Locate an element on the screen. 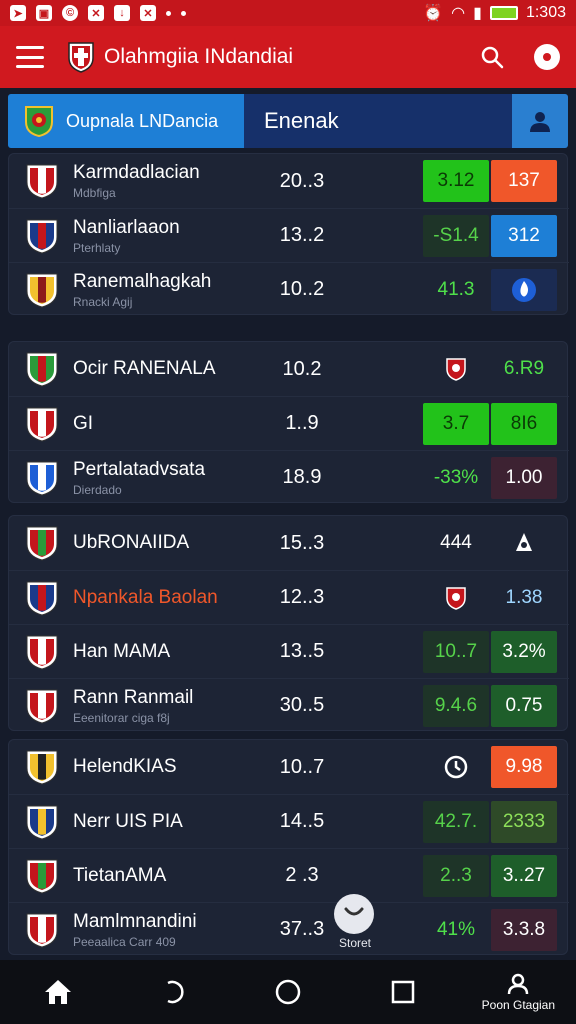 The height and width of the screenshot is (1024, 576). club-icon is located at coordinates (524, 542).